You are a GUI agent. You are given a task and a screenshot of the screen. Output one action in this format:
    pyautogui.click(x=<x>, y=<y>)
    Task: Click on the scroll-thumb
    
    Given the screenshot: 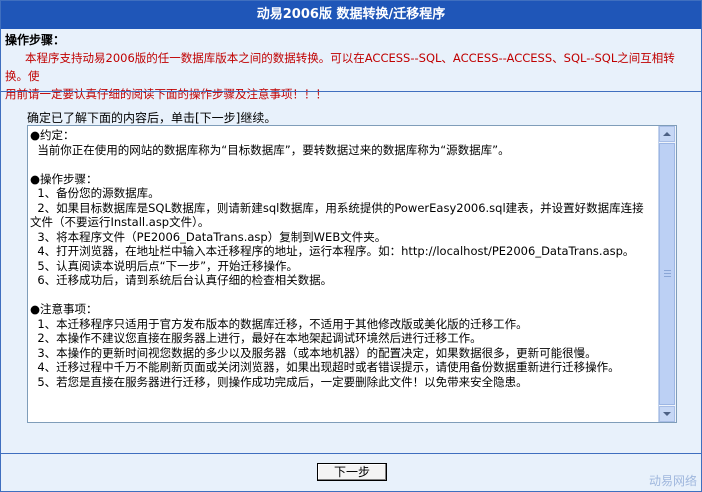 What is the action you would take?
    pyautogui.click(x=667, y=274)
    